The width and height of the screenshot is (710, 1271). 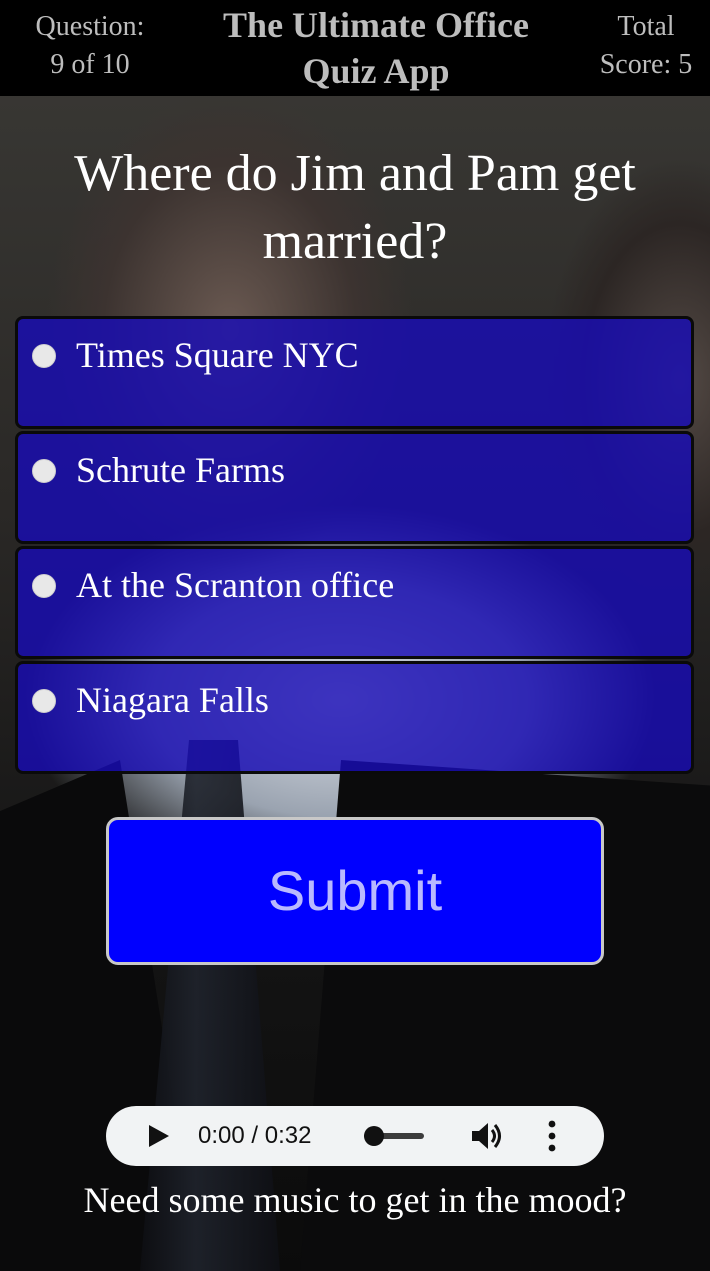 What do you see at coordinates (646, 64) in the screenshot?
I see `score-value: Score: 5` at bounding box center [646, 64].